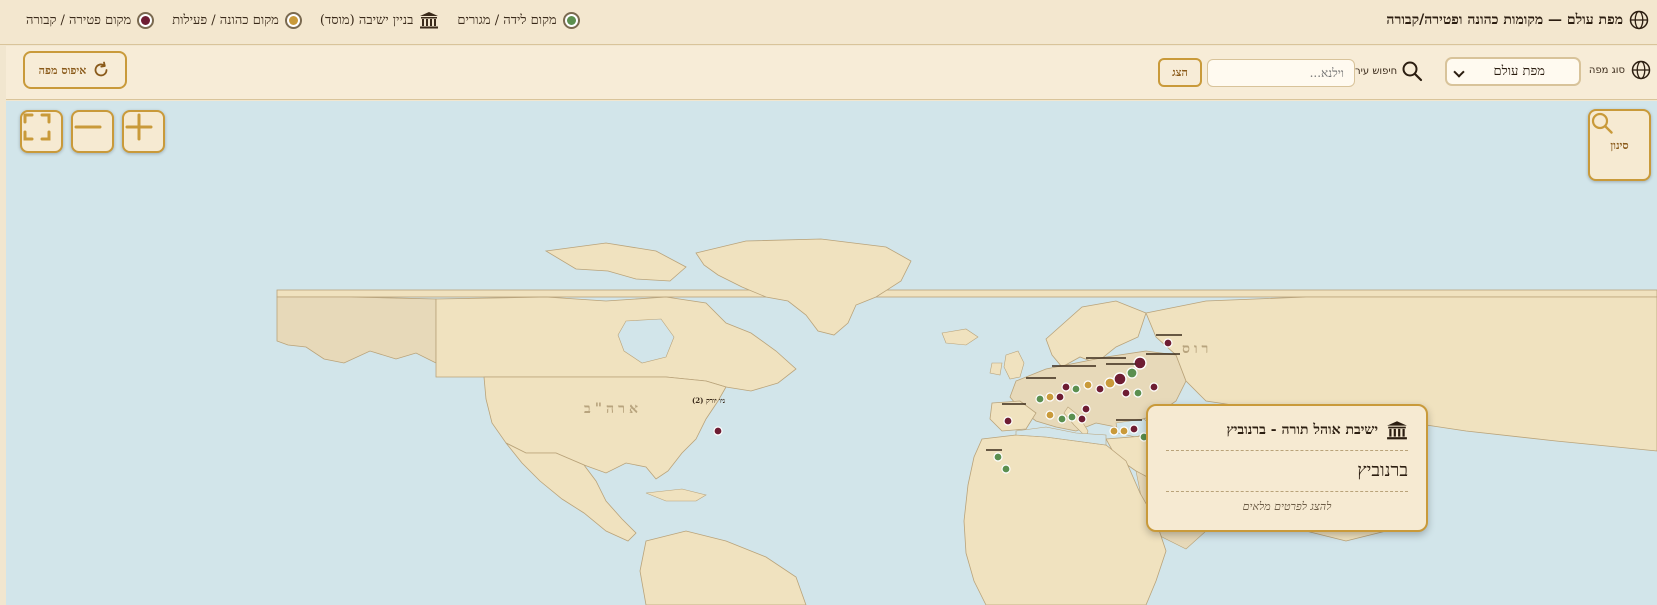  What do you see at coordinates (1180, 72) in the screenshot?
I see `show-city-button: הצג` at bounding box center [1180, 72].